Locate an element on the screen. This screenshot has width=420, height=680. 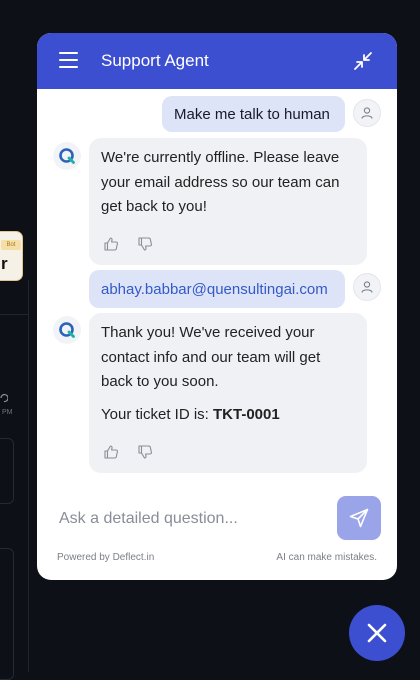
ticket-line: Your ticket ID is: TKT-0001 is located at coordinates (228, 415).